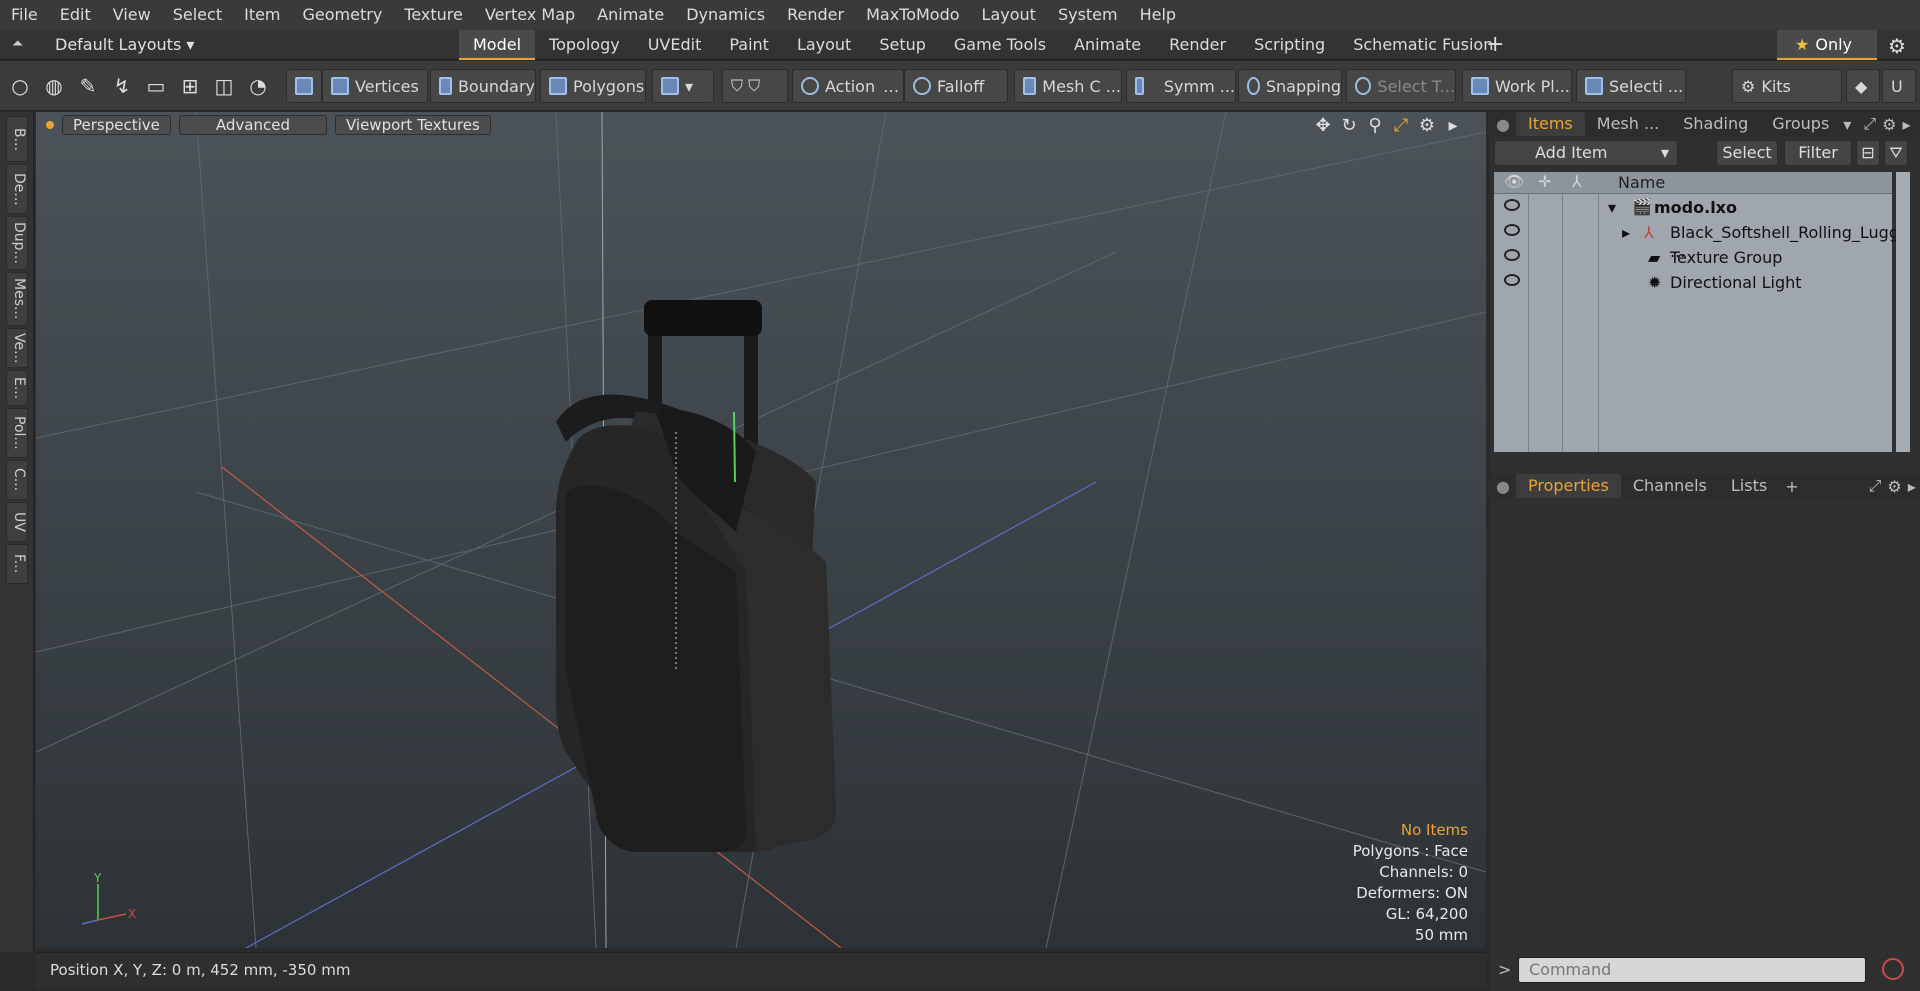 Image resolution: width=1920 pixels, height=991 pixels. I want to click on orbit-icon: ↻, so click(1349, 125).